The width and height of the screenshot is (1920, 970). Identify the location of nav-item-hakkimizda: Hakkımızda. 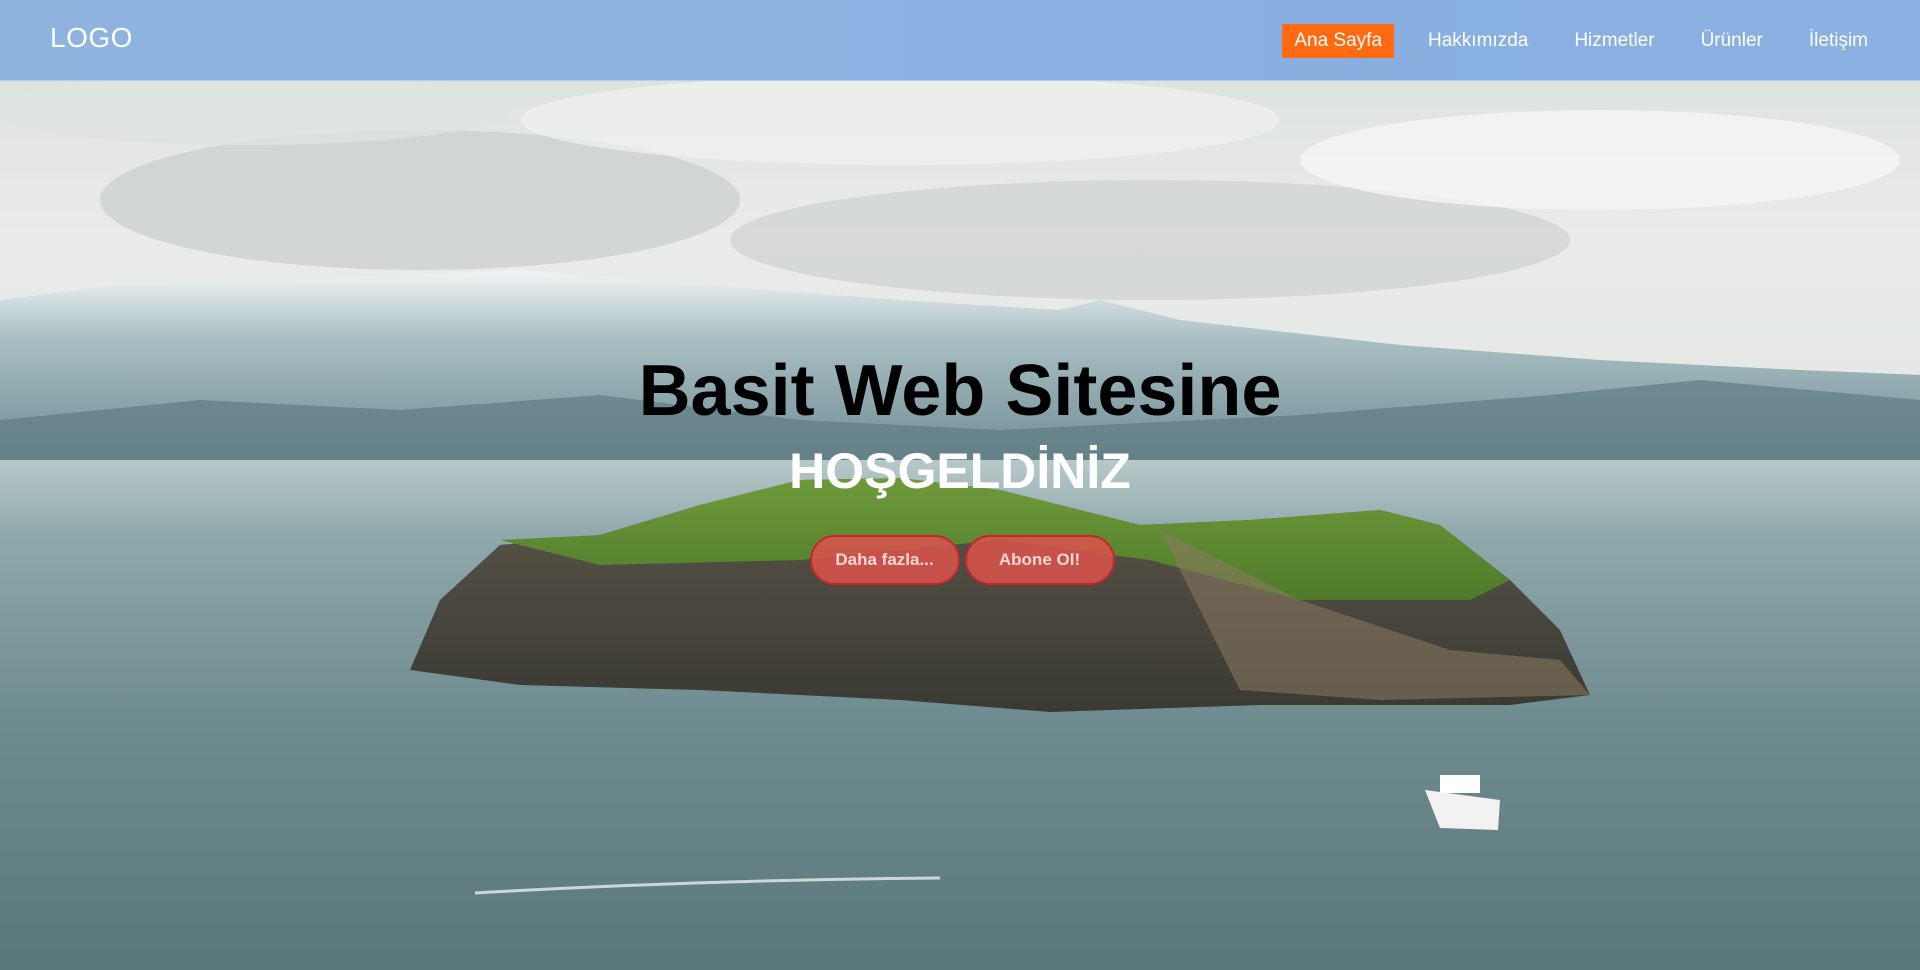
(1478, 41).